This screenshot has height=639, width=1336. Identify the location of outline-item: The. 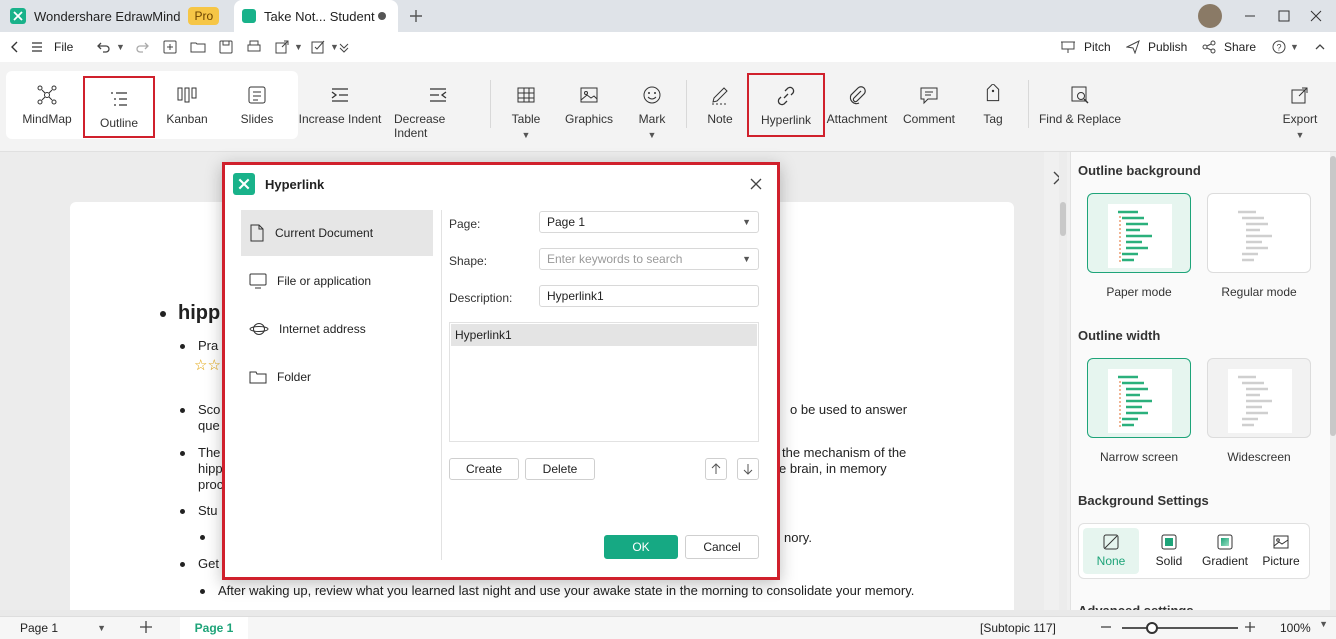
(209, 452).